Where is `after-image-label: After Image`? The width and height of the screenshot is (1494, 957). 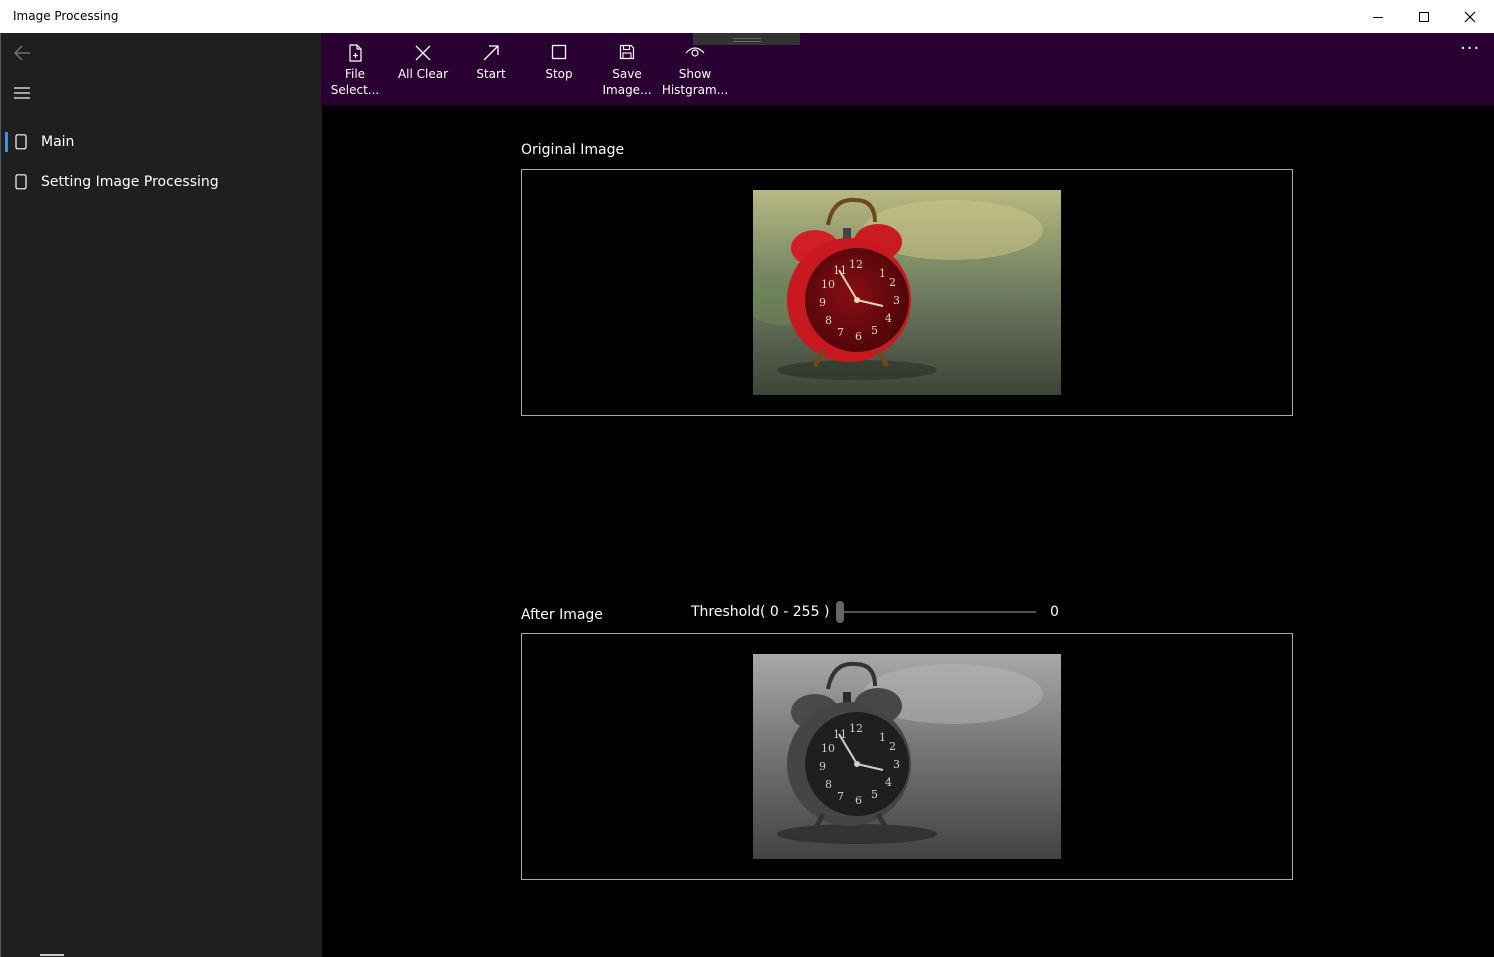
after-image-label: After Image is located at coordinates (562, 615).